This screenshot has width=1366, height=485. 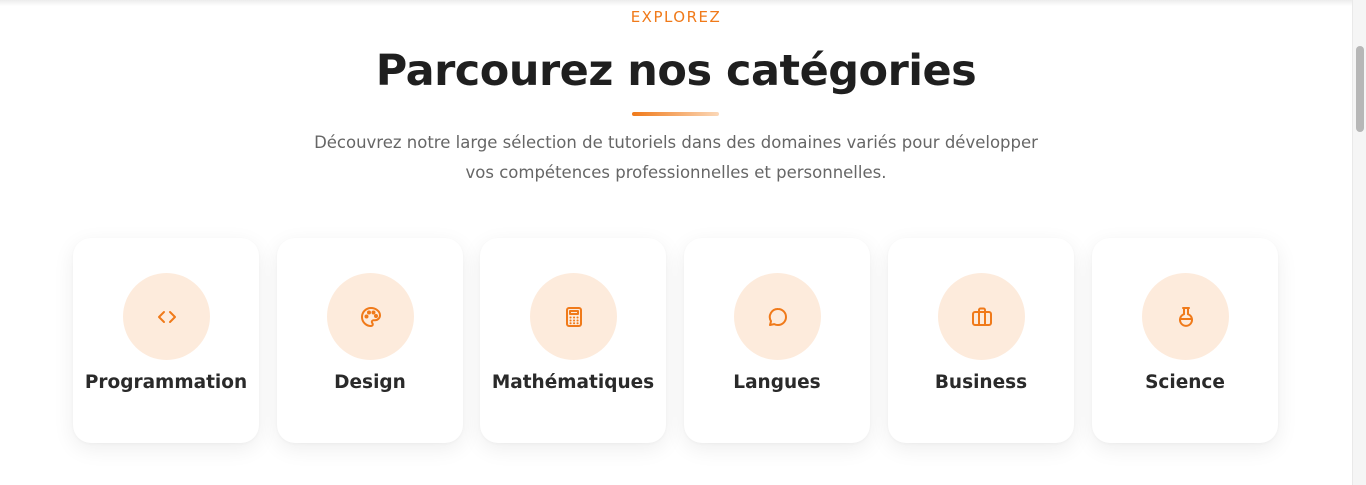 I want to click on palette-icon, so click(x=370, y=316).